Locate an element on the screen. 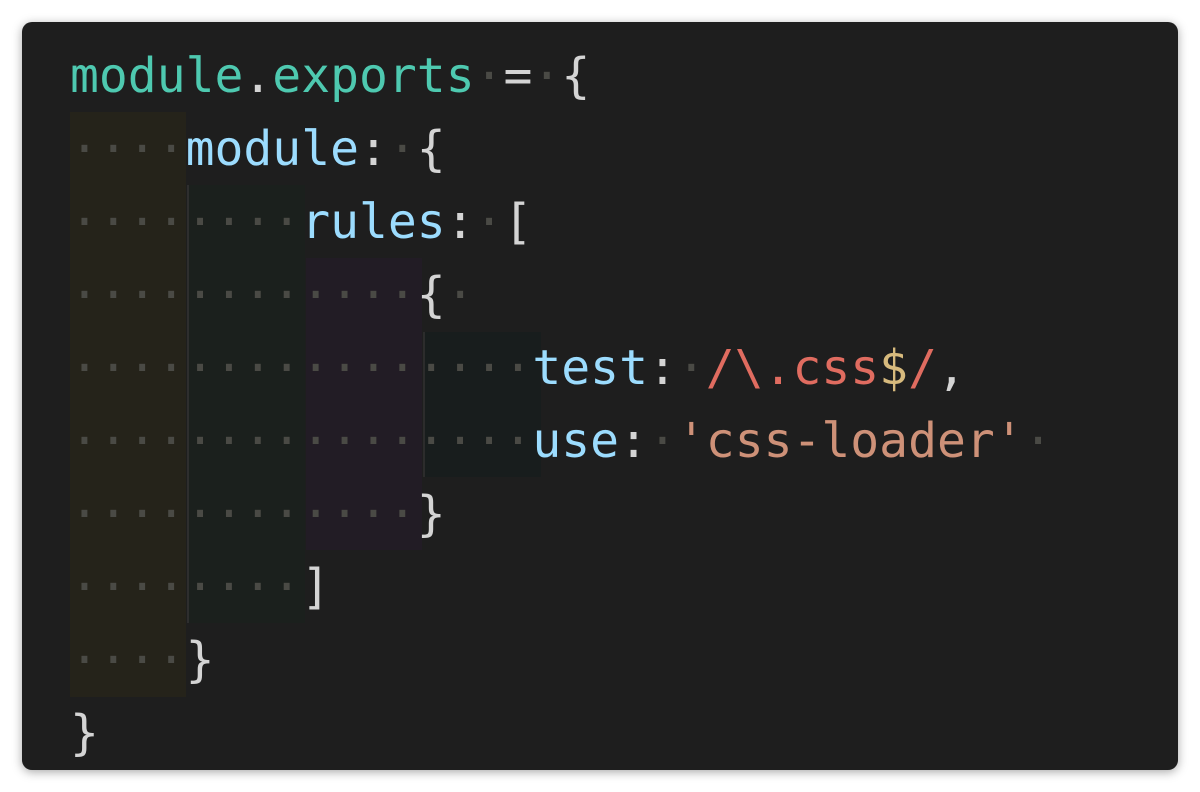  token-regex: /\.css is located at coordinates (792, 368).